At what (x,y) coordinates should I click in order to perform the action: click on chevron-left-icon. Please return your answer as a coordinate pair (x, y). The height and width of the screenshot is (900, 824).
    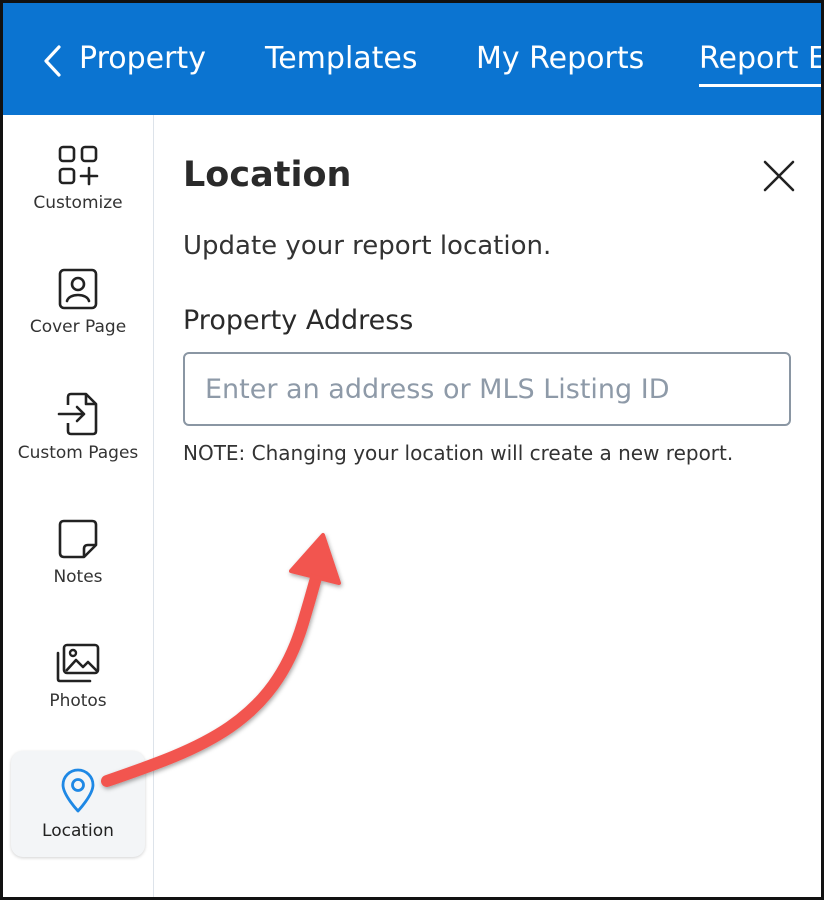
    Looking at the image, I should click on (52, 61).